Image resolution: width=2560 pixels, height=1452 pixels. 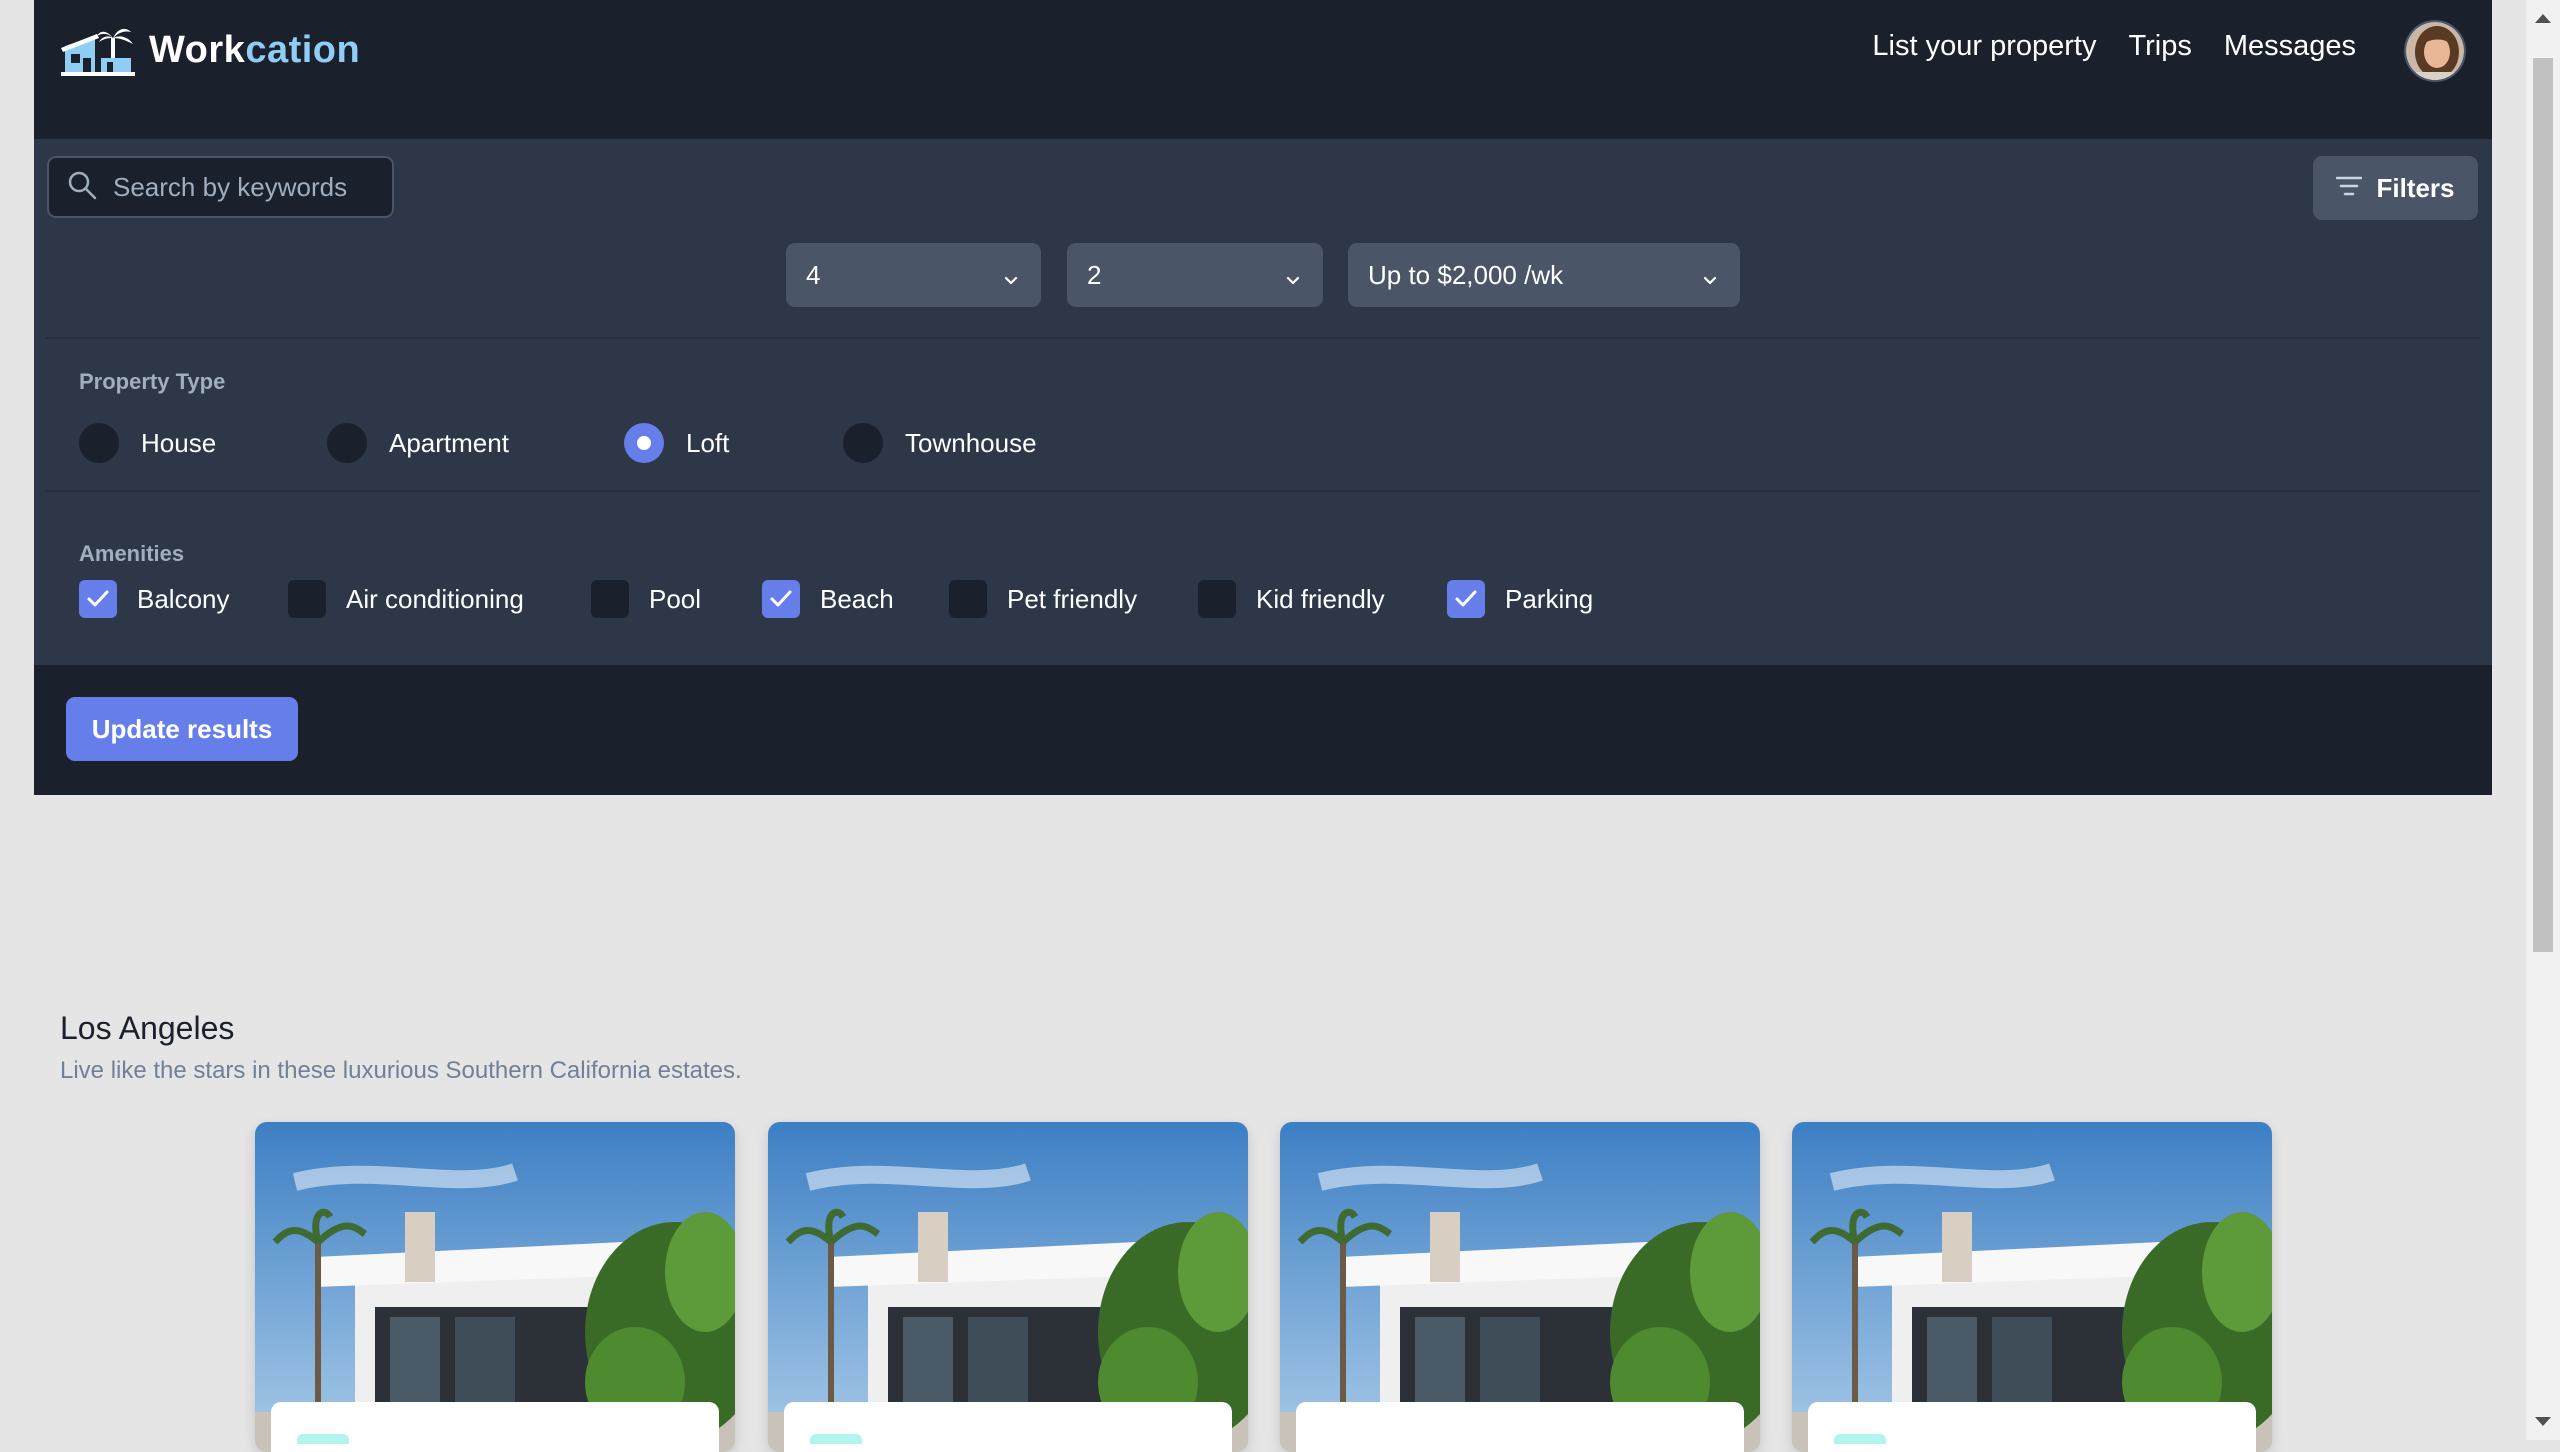 I want to click on checkbox-kid-friendly-label: Kid friendly, so click(x=1320, y=598).